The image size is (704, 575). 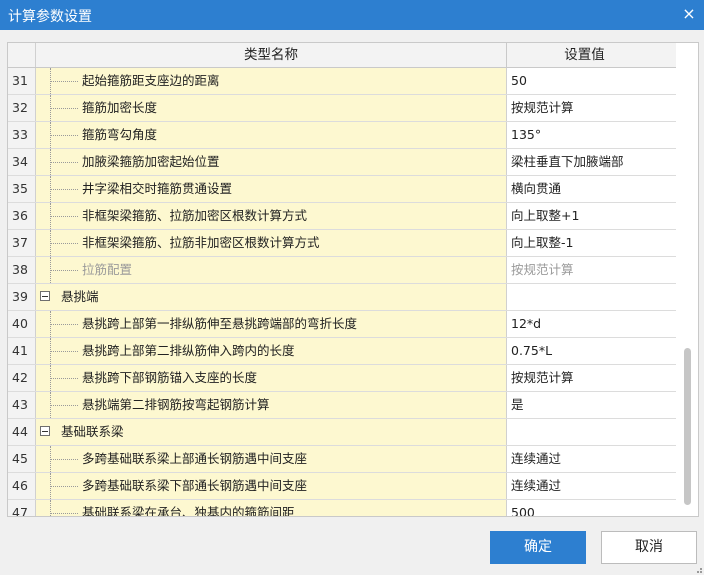 What do you see at coordinates (542, 242) in the screenshot?
I see `parameter-value: 向上取整-1` at bounding box center [542, 242].